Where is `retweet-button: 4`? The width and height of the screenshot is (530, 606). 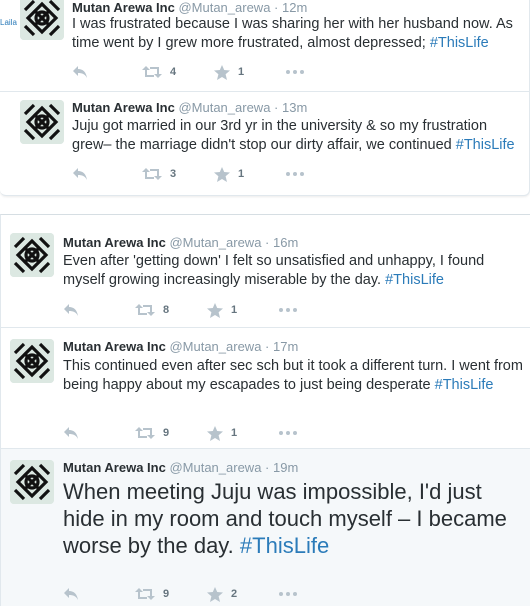 retweet-button: 4 is located at coordinates (159, 72).